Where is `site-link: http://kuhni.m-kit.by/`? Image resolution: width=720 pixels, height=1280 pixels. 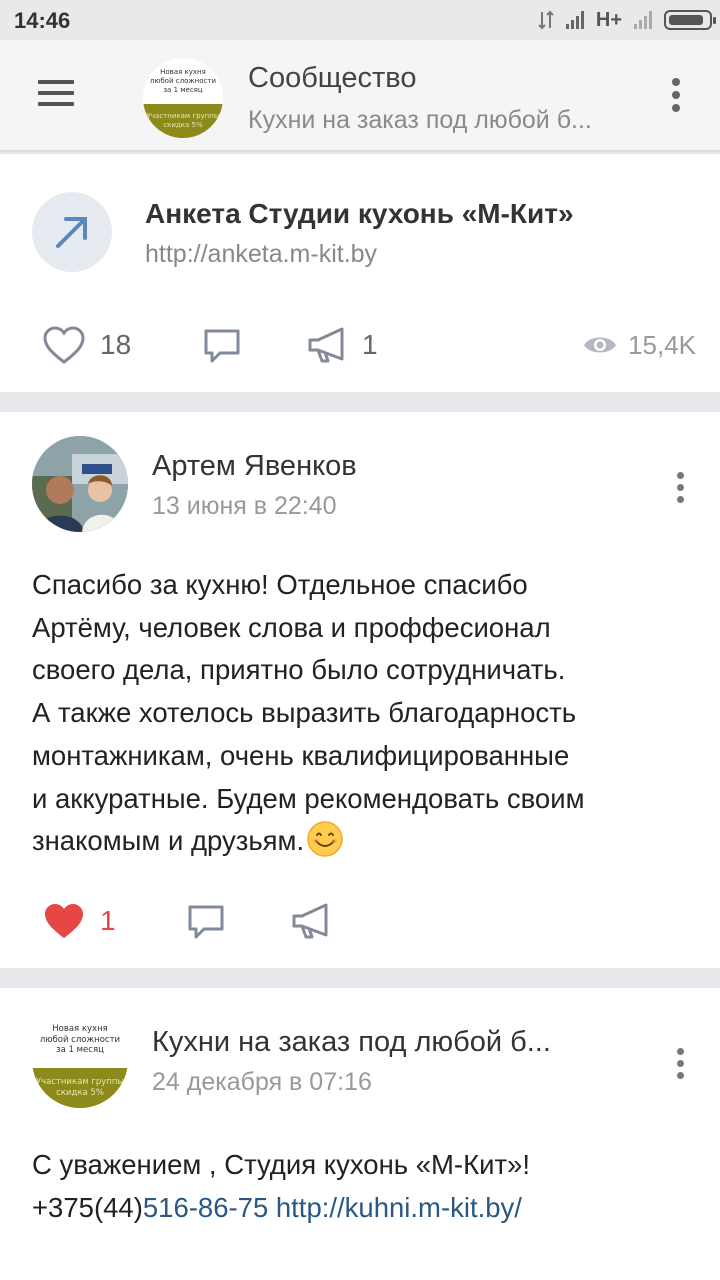
site-link: http://kuhni.m-kit.by/ is located at coordinates (399, 1207).